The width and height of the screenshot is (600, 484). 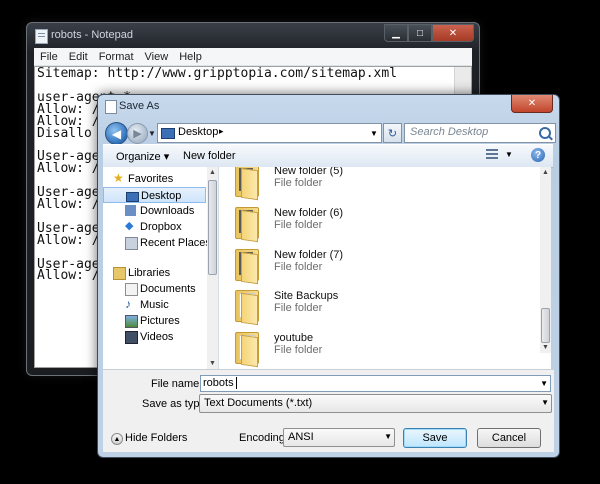 I want to click on dialog-title: Save As, so click(x=139, y=106).